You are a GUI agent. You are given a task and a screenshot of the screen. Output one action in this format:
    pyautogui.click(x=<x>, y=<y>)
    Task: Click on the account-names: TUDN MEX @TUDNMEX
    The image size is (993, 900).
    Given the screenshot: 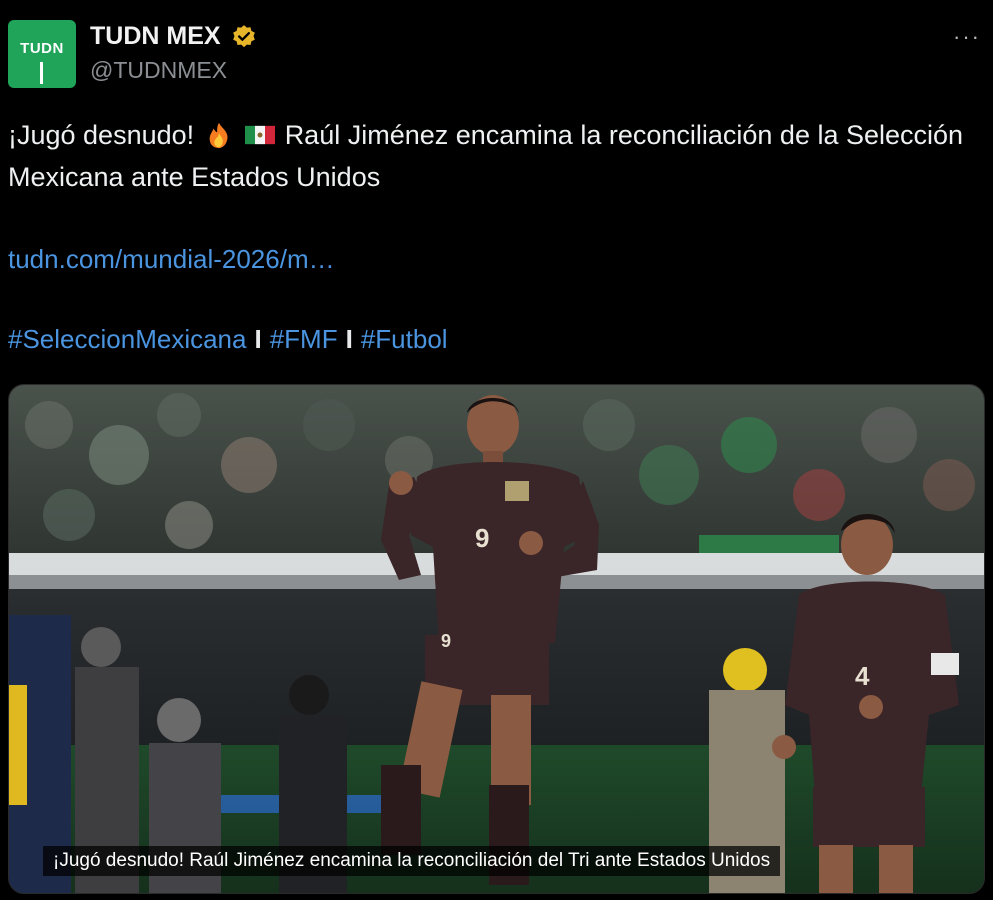 What is the action you would take?
    pyautogui.click(x=173, y=53)
    